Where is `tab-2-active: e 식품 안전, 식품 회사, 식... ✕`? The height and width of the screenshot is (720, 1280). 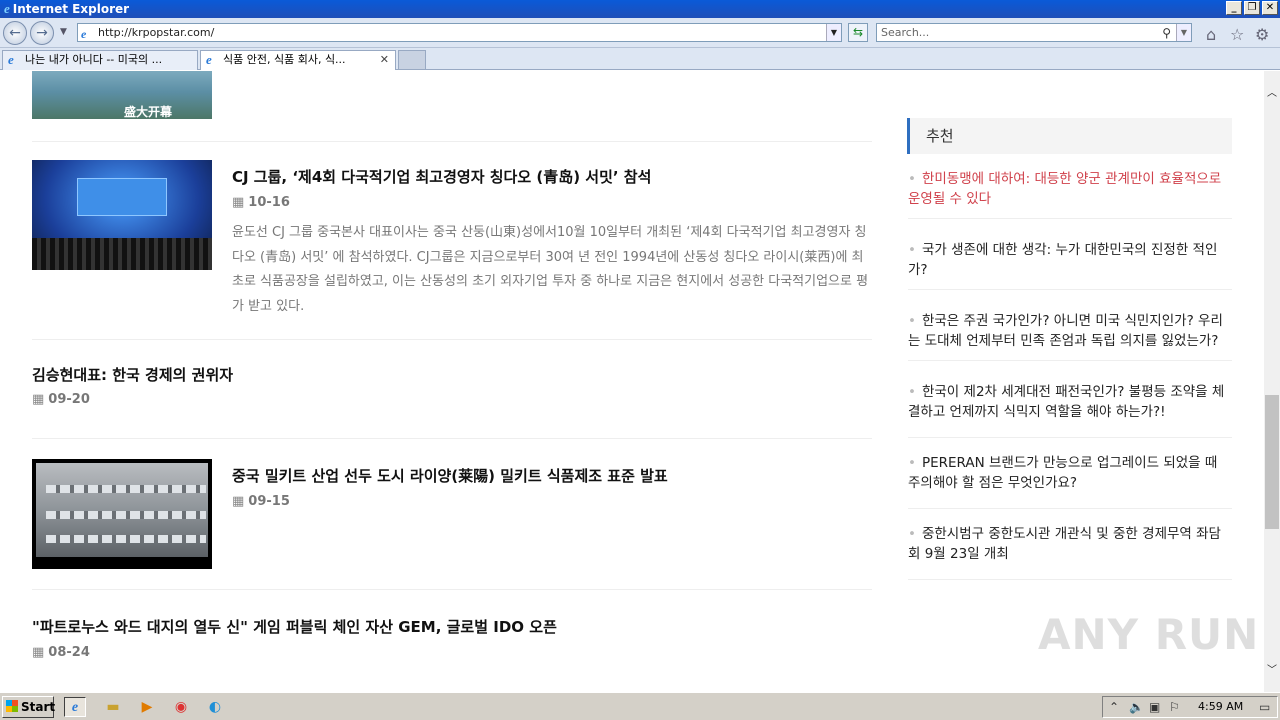
tab-2-active: e 식품 안전, 식품 회사, 식... ✕ is located at coordinates (298, 60).